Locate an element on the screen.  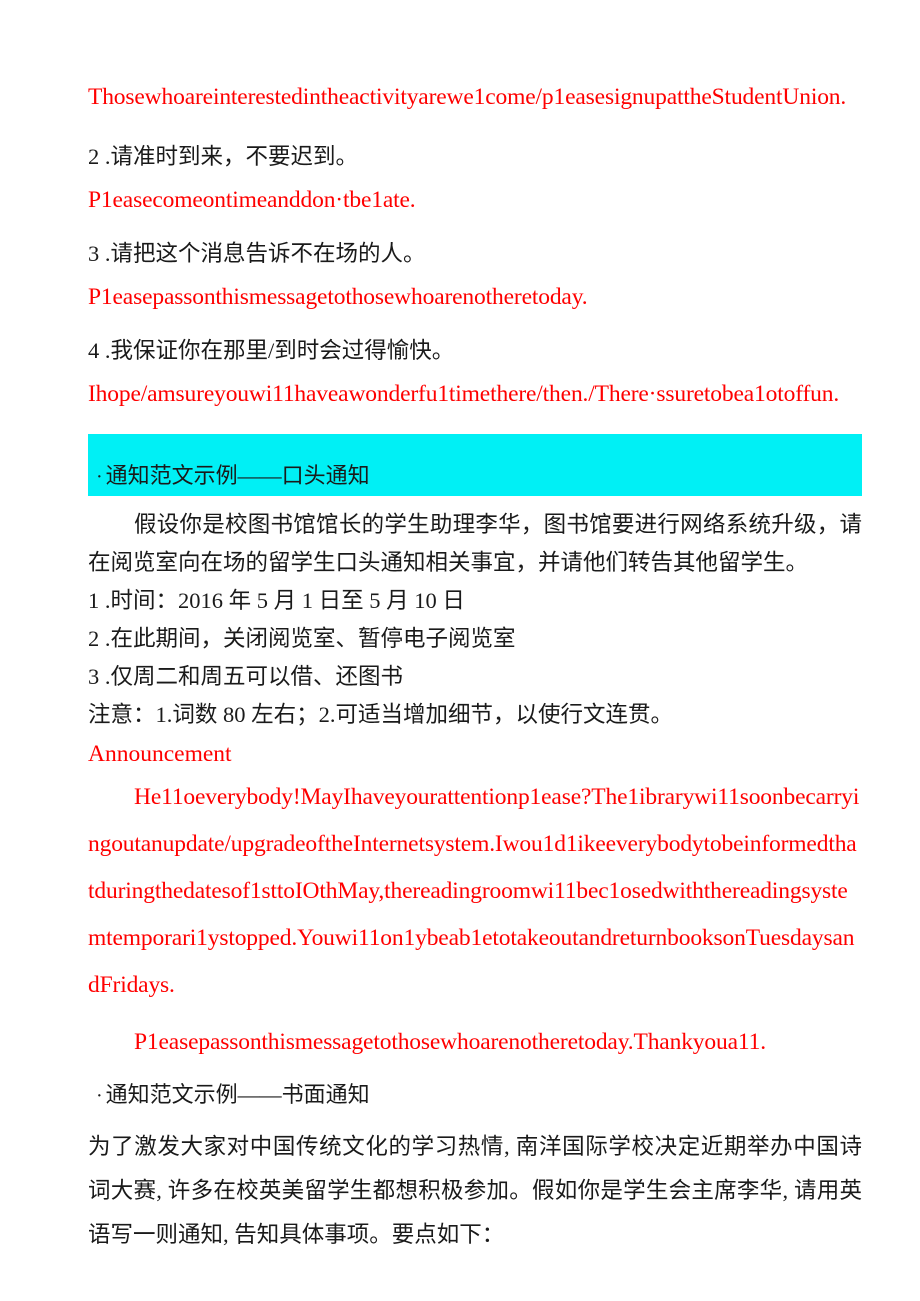
oral-notice-requirement-2: 2 .在此期间，关闭阅览室、暂停电子阅览室 is located at coordinates (302, 638).